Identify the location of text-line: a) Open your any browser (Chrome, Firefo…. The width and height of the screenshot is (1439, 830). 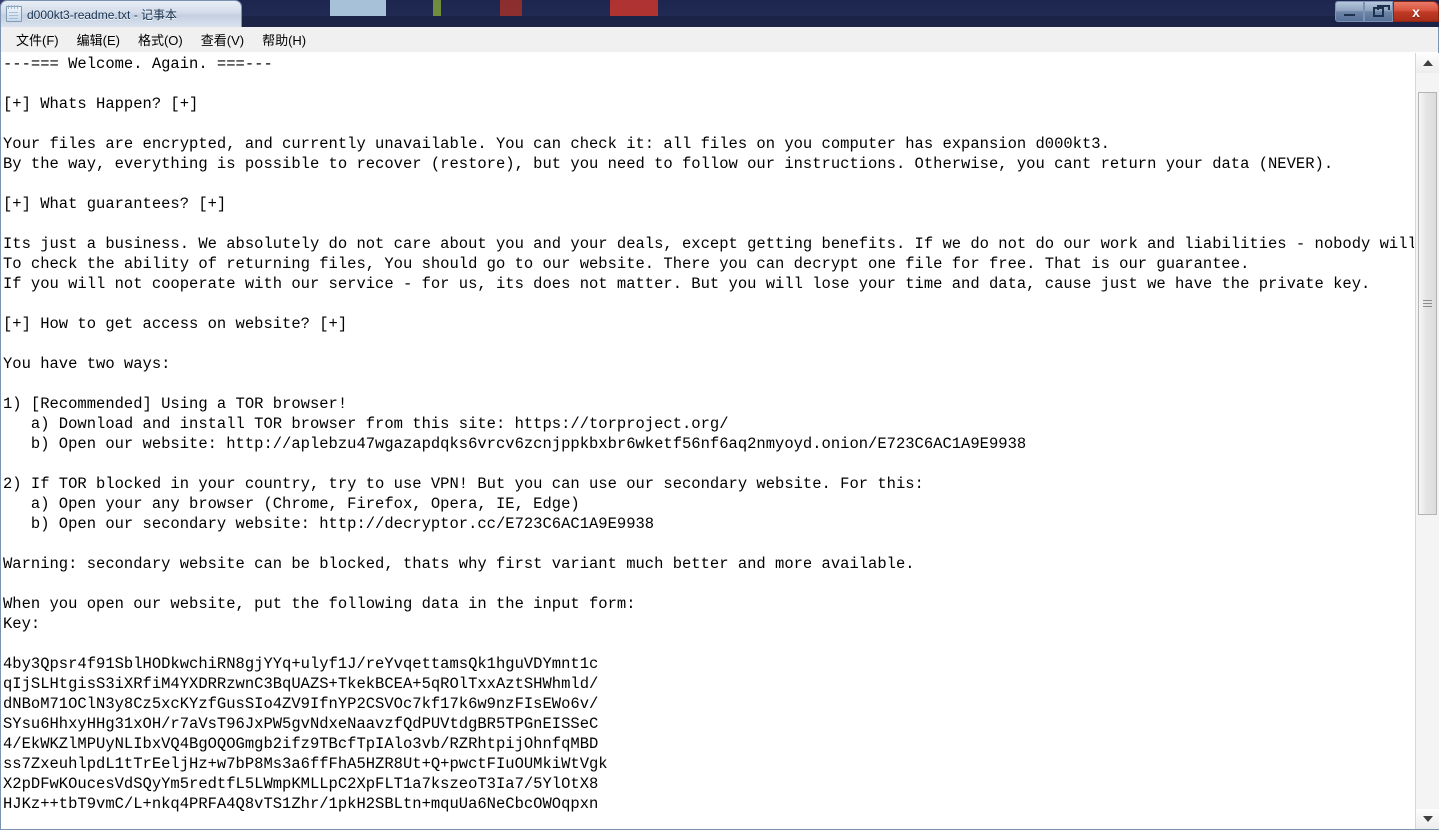
(291, 504).